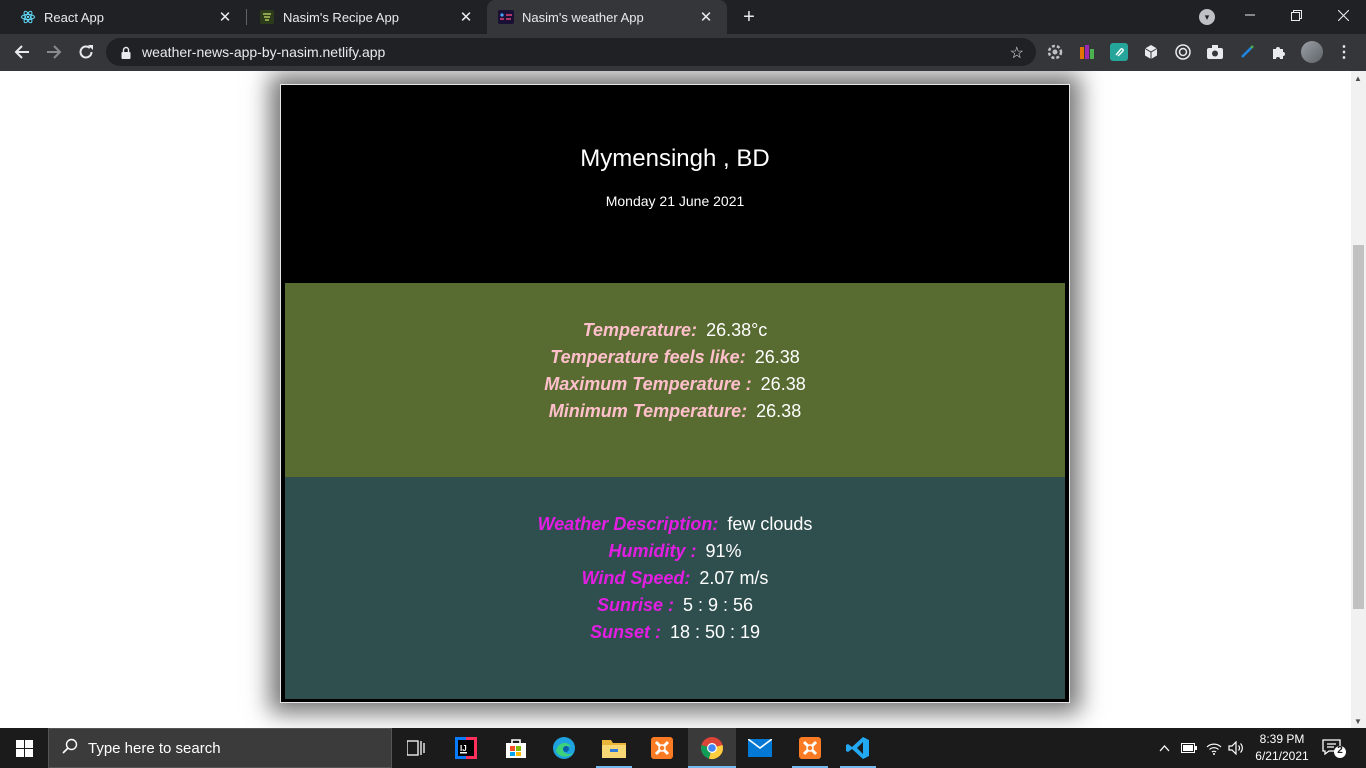 The height and width of the screenshot is (768, 1366). Describe the element at coordinates (506, 17) in the screenshot. I see `weather-icon` at that location.